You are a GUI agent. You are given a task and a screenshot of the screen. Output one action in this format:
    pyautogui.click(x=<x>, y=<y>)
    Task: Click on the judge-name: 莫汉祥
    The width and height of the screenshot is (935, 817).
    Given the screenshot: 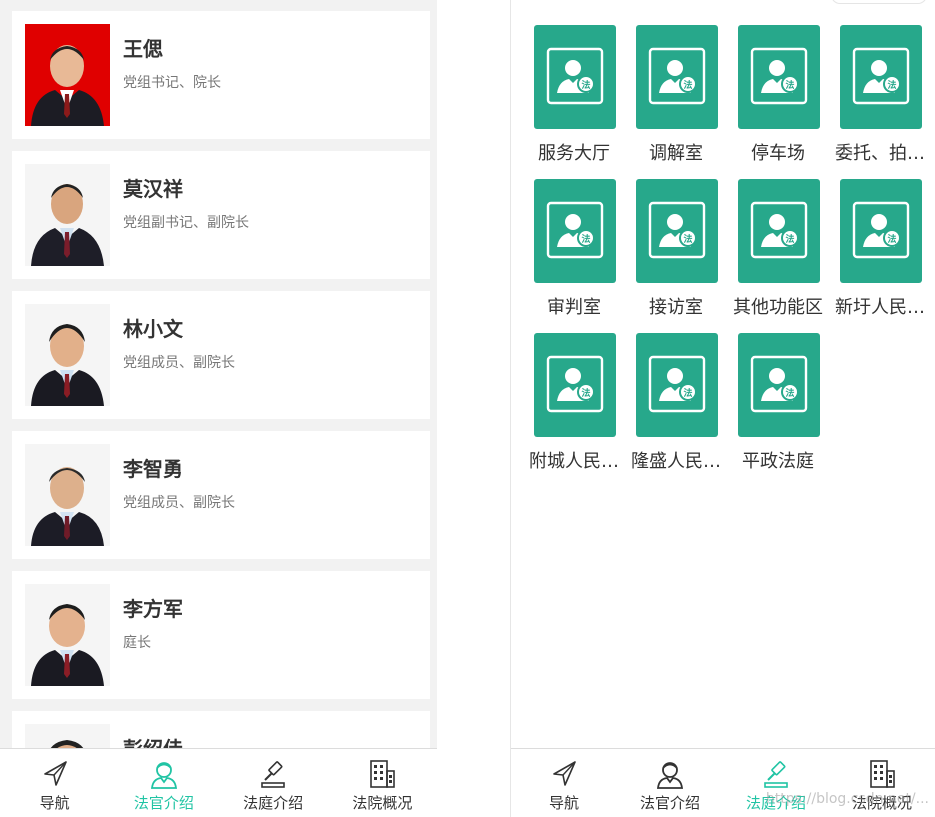 What is the action you would take?
    pyautogui.click(x=153, y=189)
    